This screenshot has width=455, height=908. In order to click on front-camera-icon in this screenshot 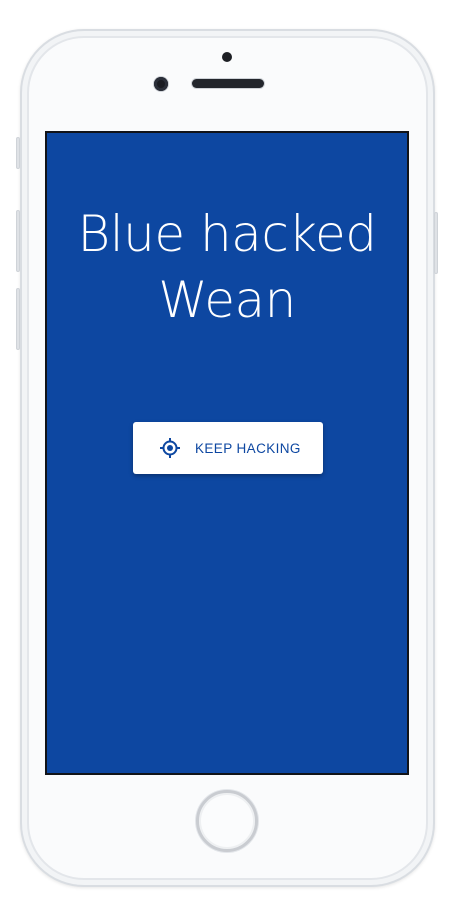, I will do `click(161, 84)`.